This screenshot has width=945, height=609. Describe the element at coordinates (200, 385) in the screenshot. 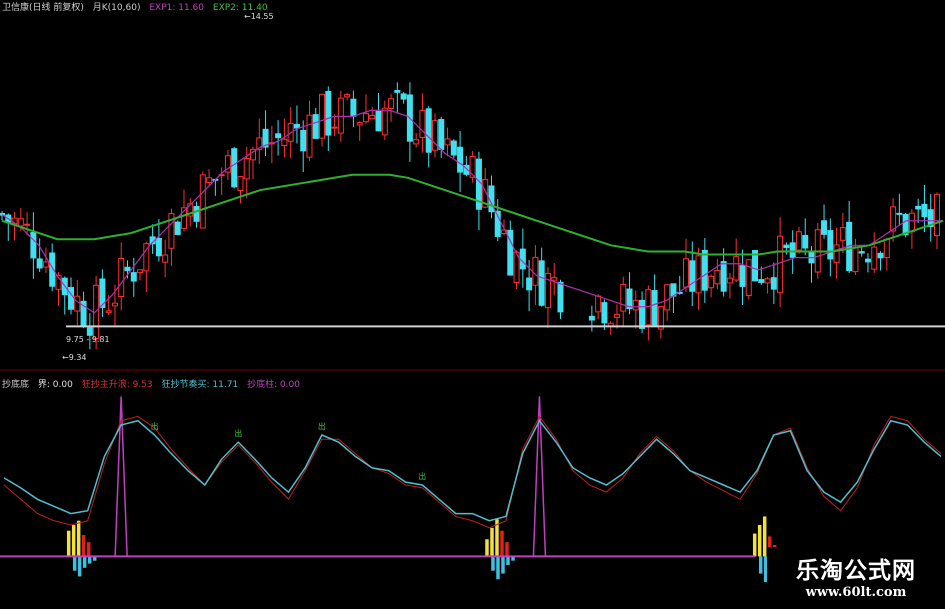

I see `oscillator-value-3: 狂抄节奏买: 11.71` at that location.